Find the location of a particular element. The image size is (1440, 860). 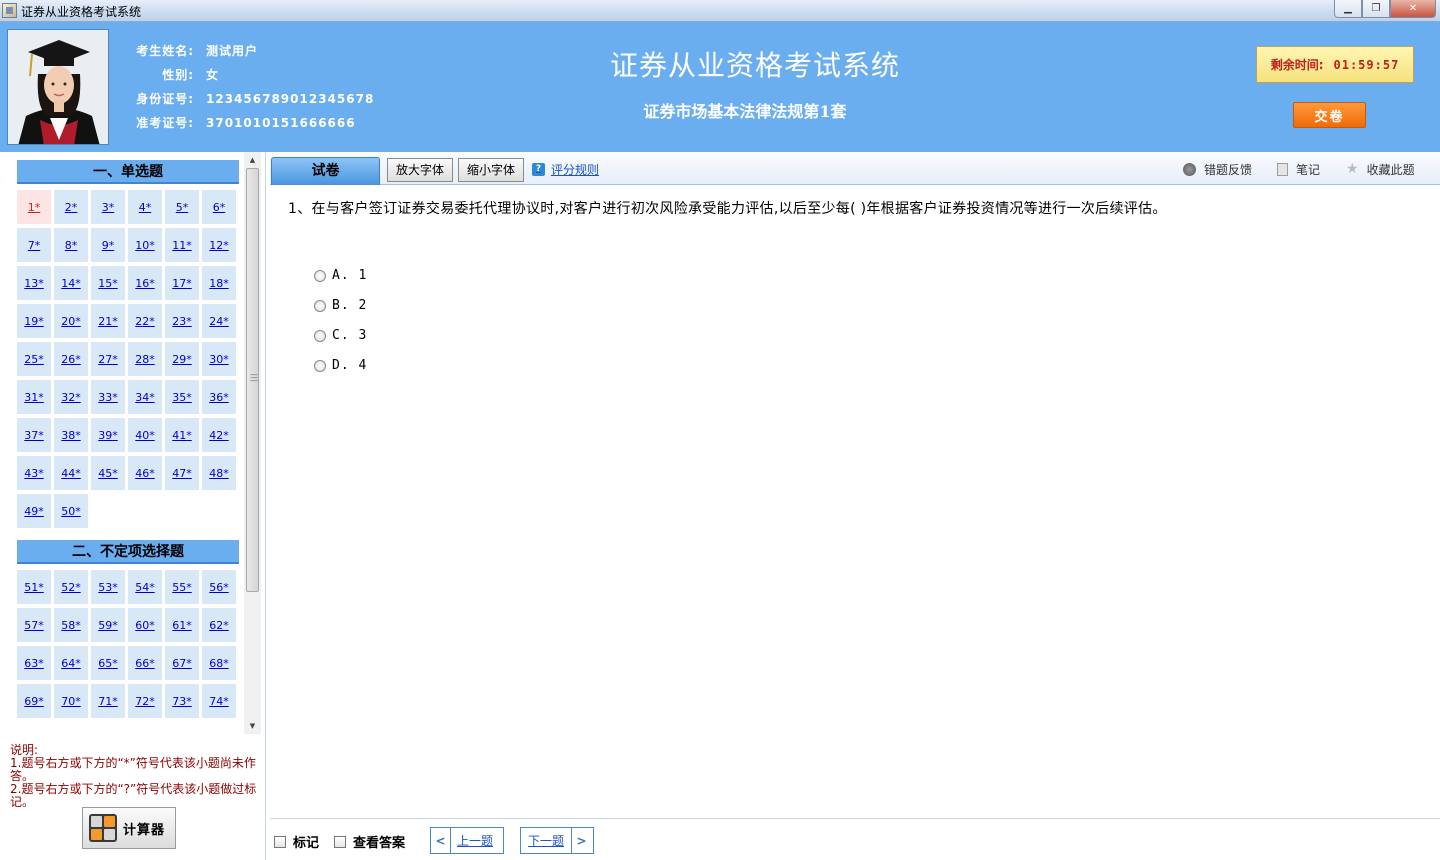

question-number-23: 23* is located at coordinates (182, 321).